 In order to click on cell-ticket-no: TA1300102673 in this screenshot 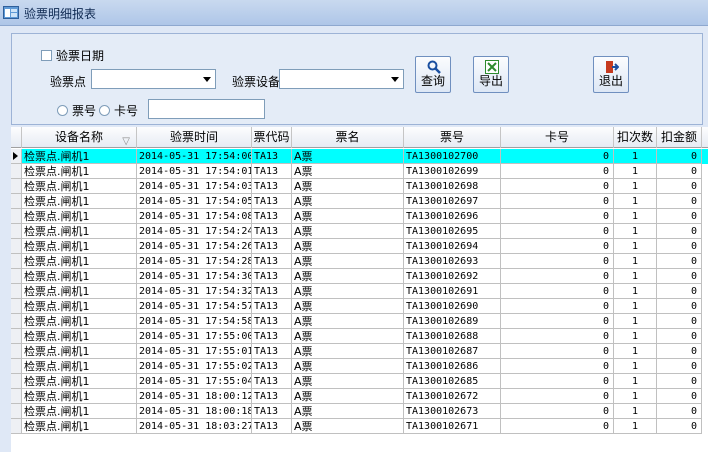, I will do `click(452, 411)`.